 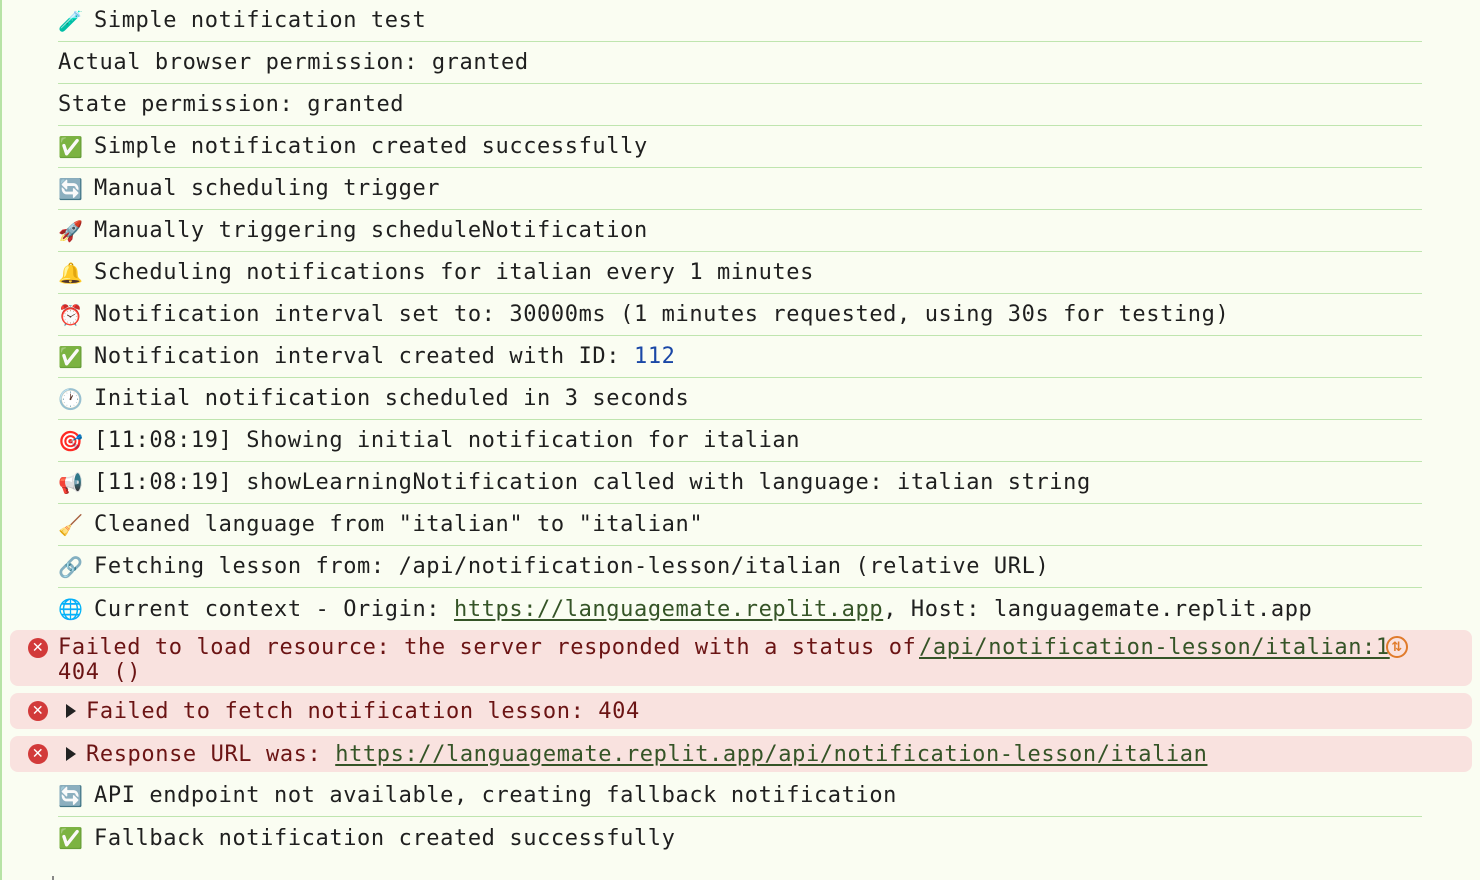 I want to click on error-message: Response URL was:, so click(x=211, y=754).